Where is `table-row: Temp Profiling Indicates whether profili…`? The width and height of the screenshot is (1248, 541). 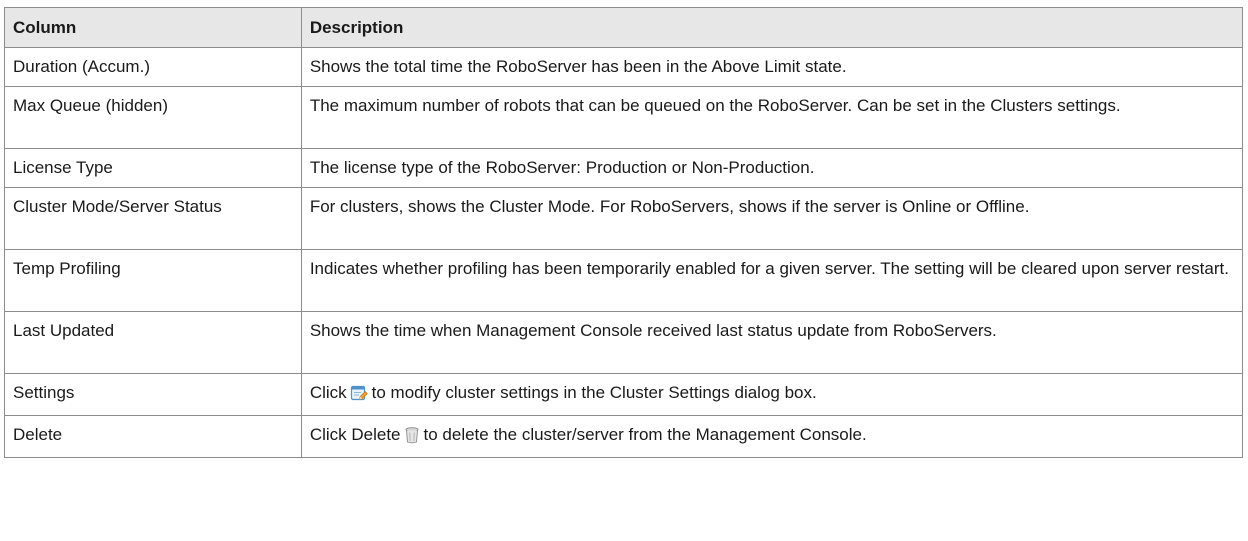 table-row: Temp Profiling Indicates whether profili… is located at coordinates (624, 280).